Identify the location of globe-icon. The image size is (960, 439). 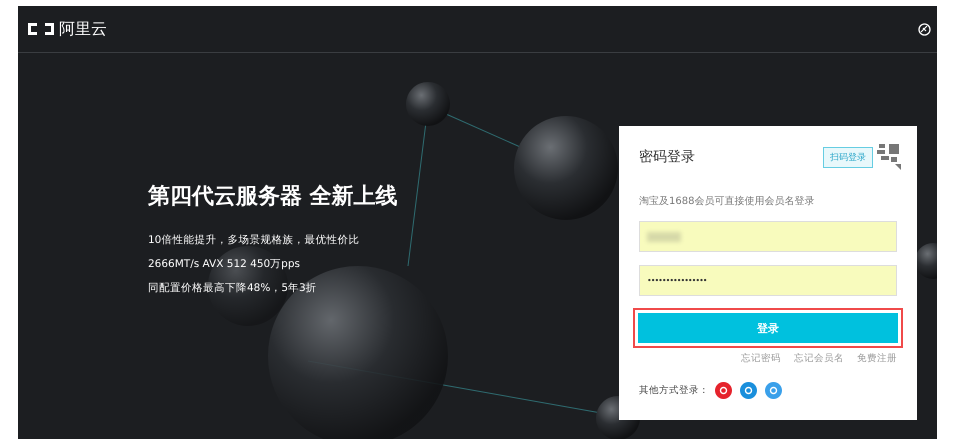
(924, 29).